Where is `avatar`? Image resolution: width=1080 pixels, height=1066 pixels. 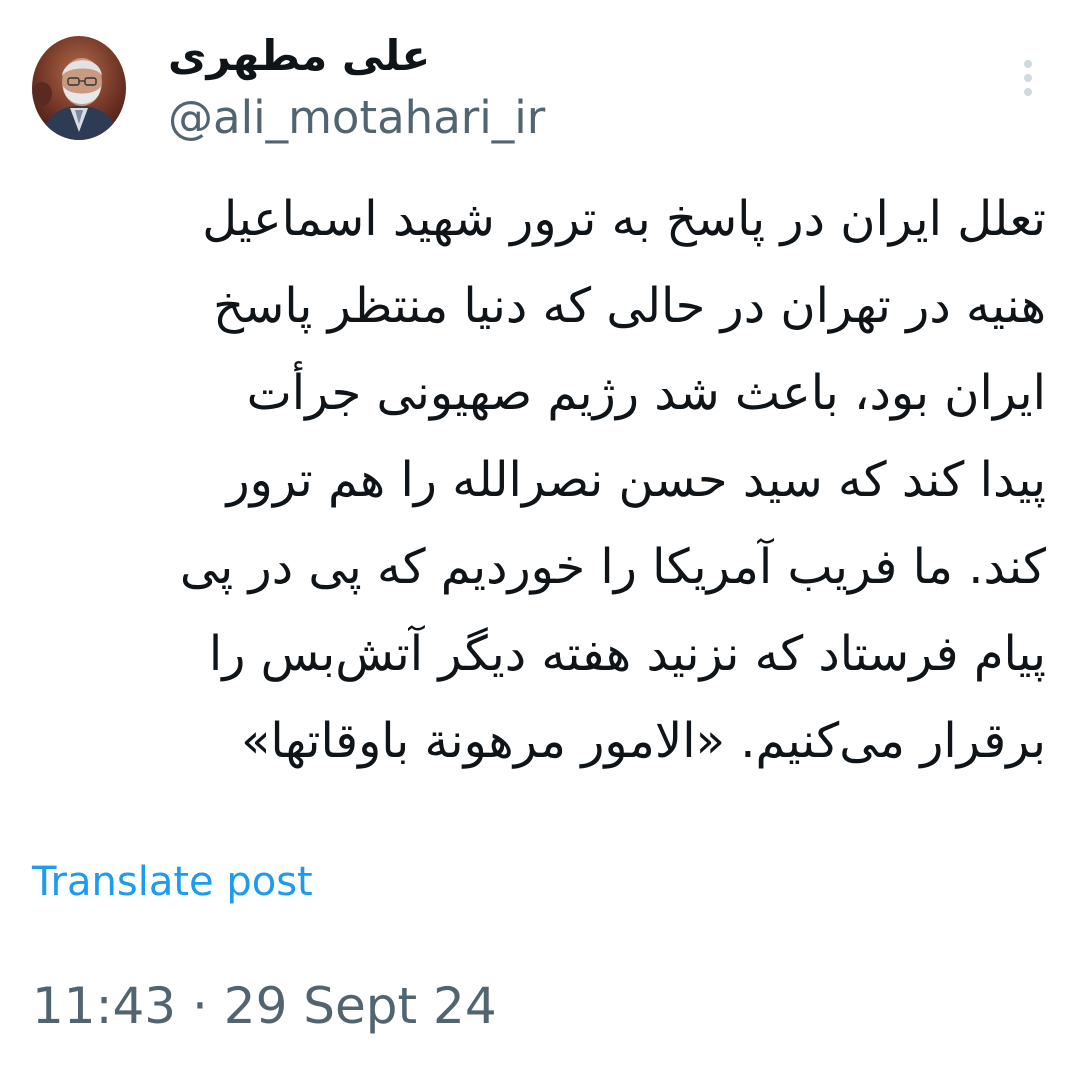 avatar is located at coordinates (79, 88).